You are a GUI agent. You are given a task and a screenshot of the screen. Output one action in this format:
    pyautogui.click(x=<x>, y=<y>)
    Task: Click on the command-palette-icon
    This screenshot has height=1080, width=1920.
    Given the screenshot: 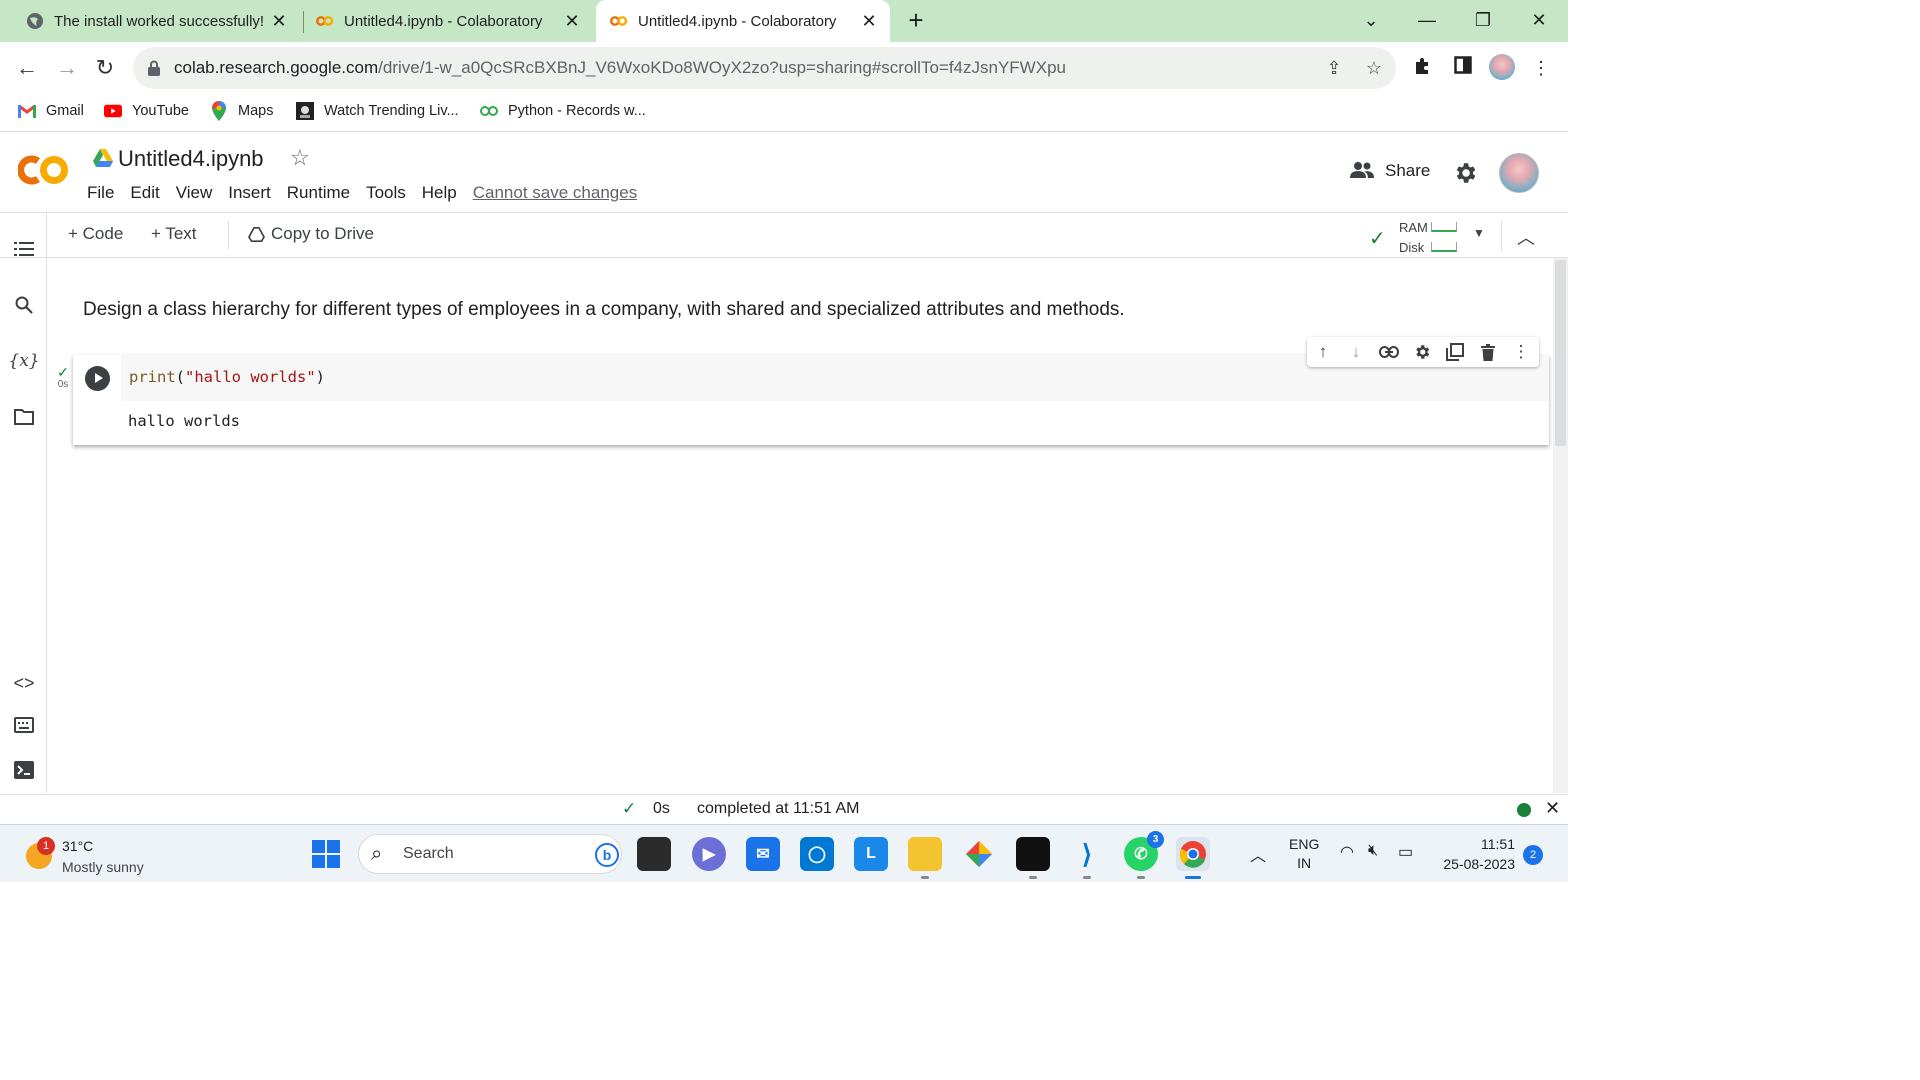 What is the action you would take?
    pyautogui.click(x=24, y=725)
    